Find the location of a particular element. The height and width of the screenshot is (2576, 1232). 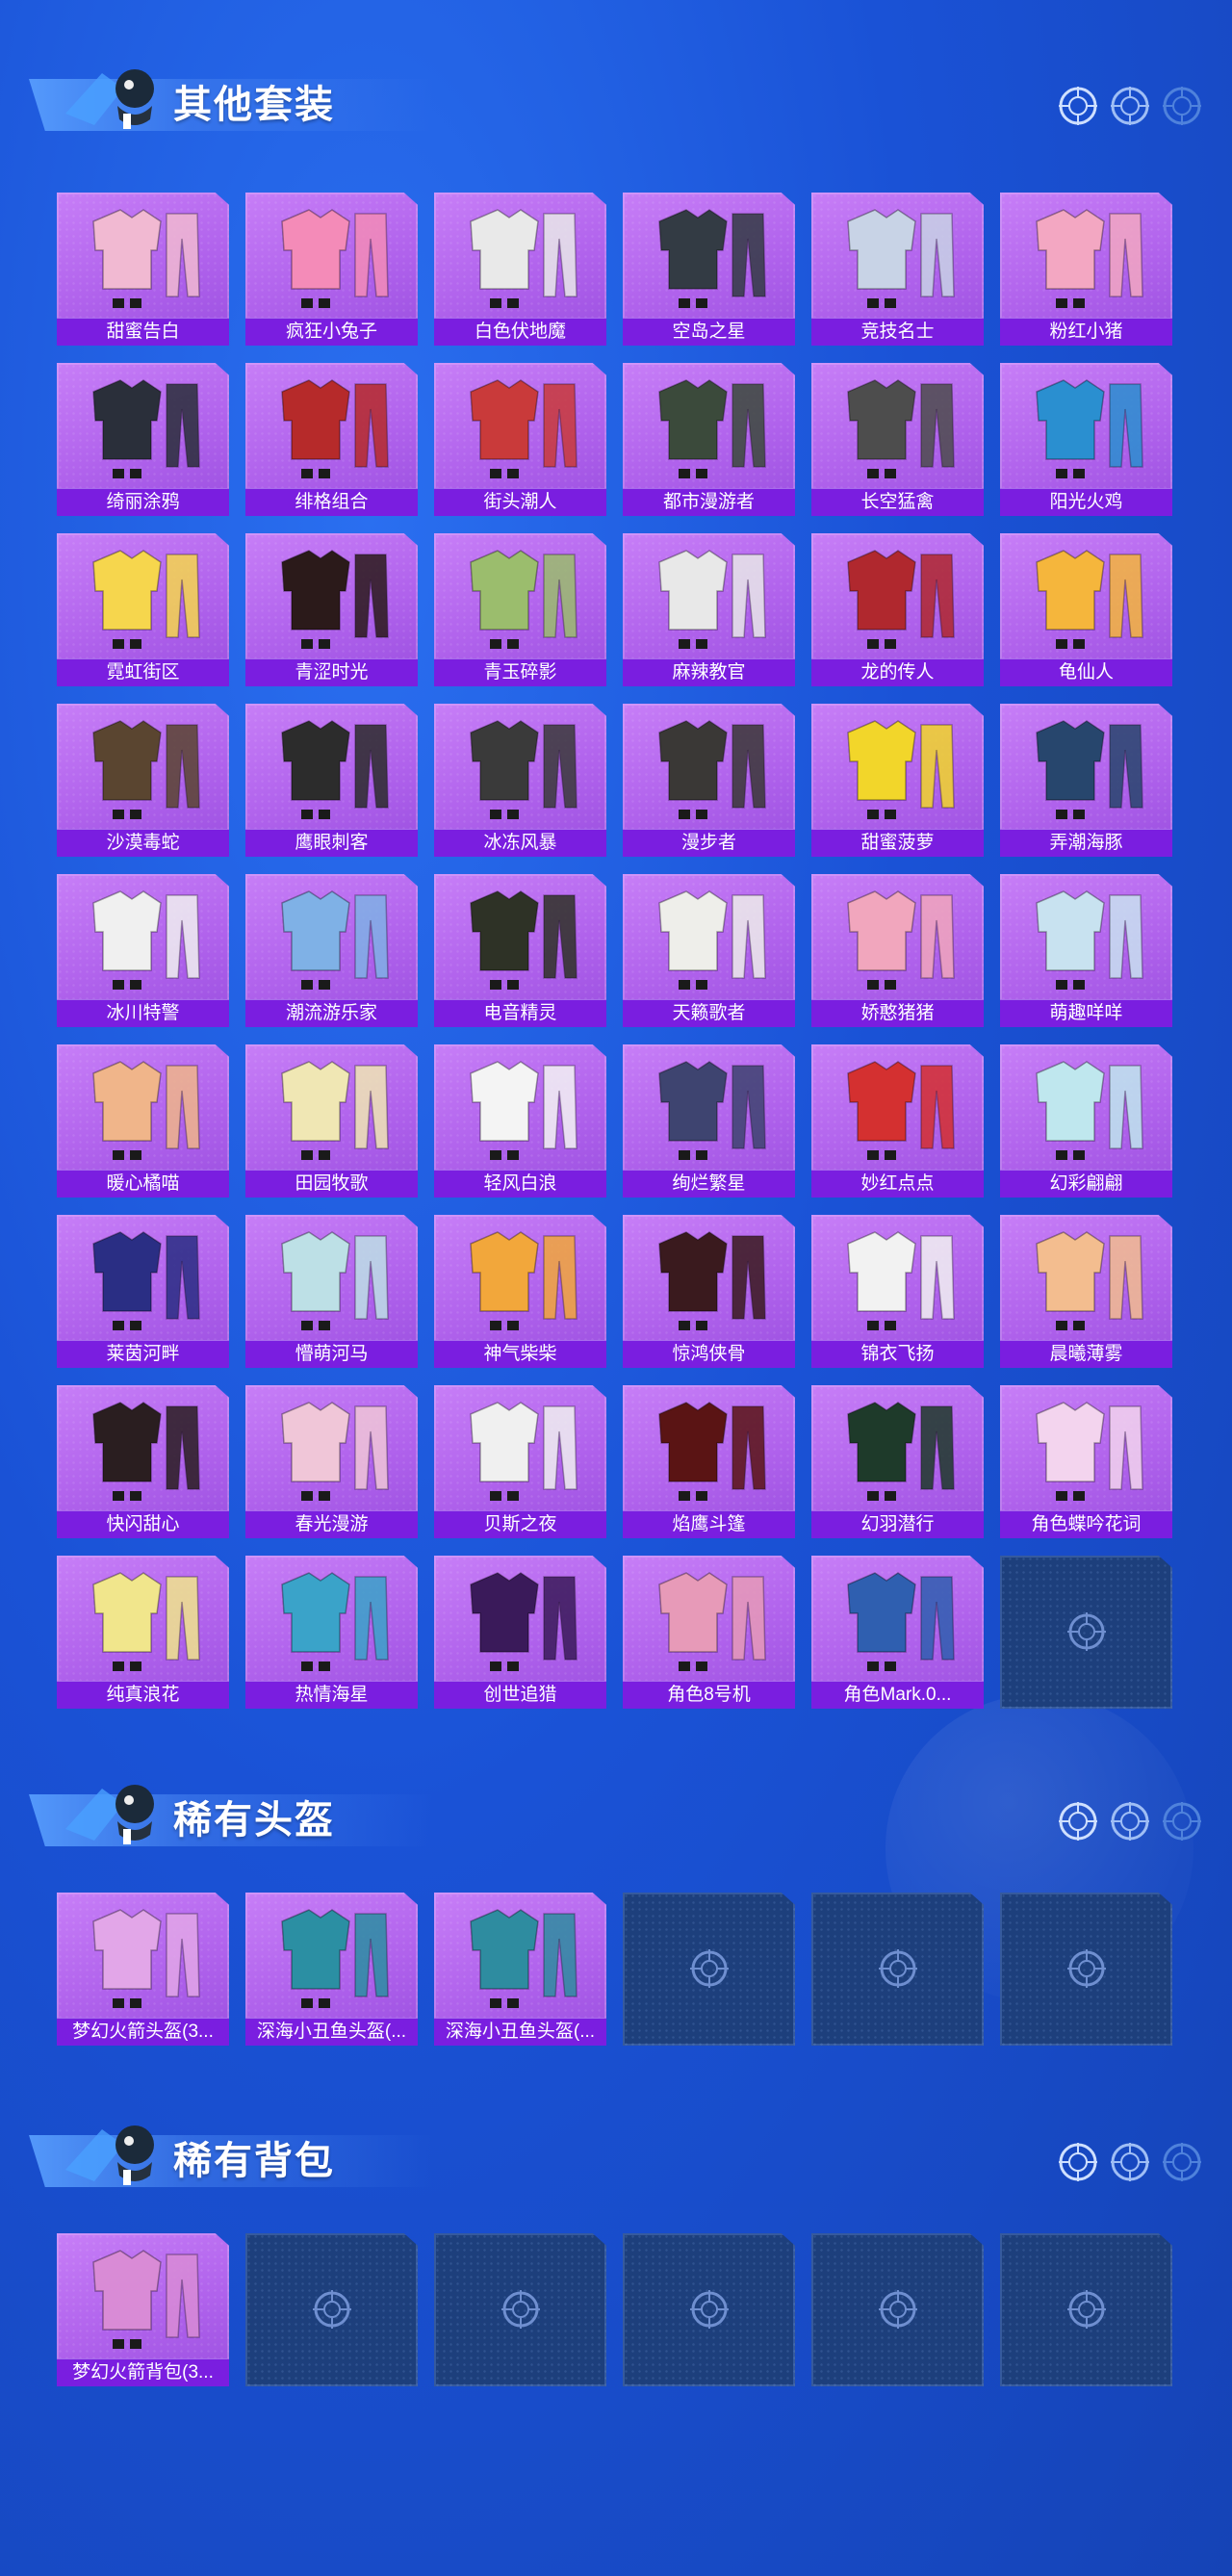

item-card: 妙红点点 is located at coordinates (897, 1121).